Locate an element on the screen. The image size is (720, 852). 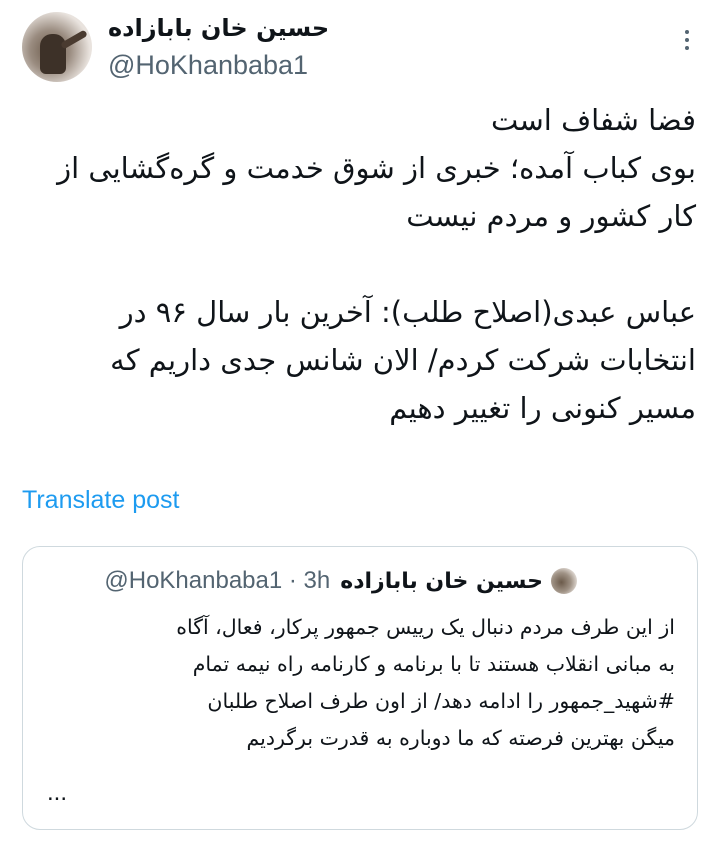
tweet-line: مسیر کنونی را تغییر دهیم is located at coordinates (542, 408).